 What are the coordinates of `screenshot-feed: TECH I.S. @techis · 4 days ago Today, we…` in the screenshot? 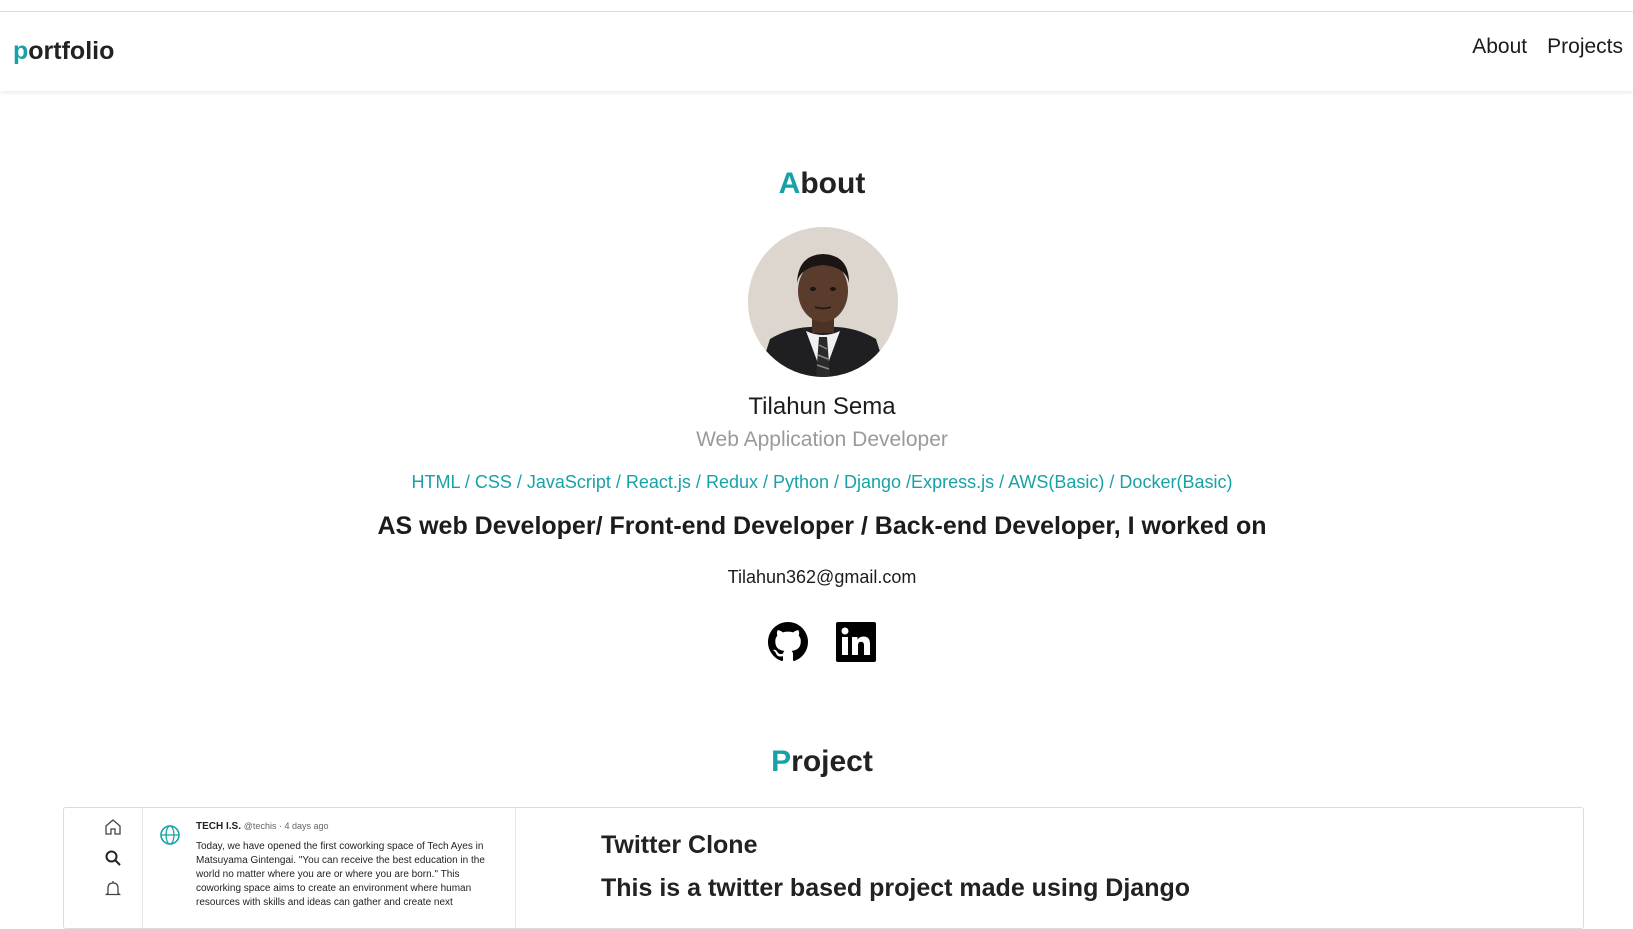 It's located at (329, 868).